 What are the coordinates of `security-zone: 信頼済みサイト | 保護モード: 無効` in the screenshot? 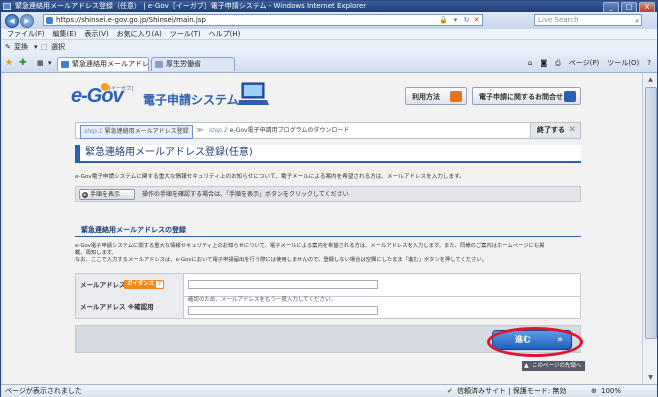 It's located at (512, 391).